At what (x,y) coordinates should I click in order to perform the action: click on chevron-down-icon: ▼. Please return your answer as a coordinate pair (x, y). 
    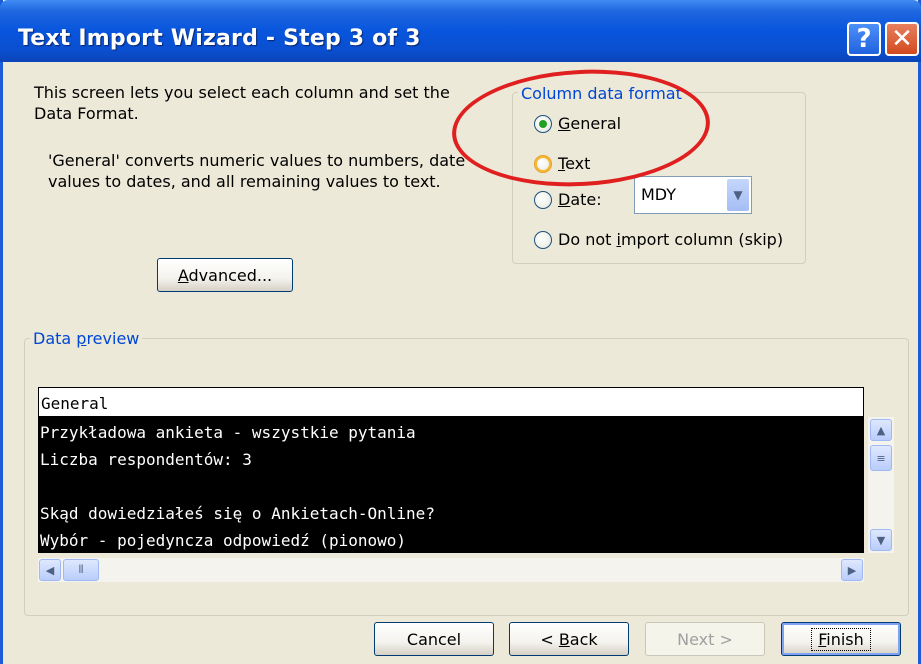
    Looking at the image, I should click on (738, 195).